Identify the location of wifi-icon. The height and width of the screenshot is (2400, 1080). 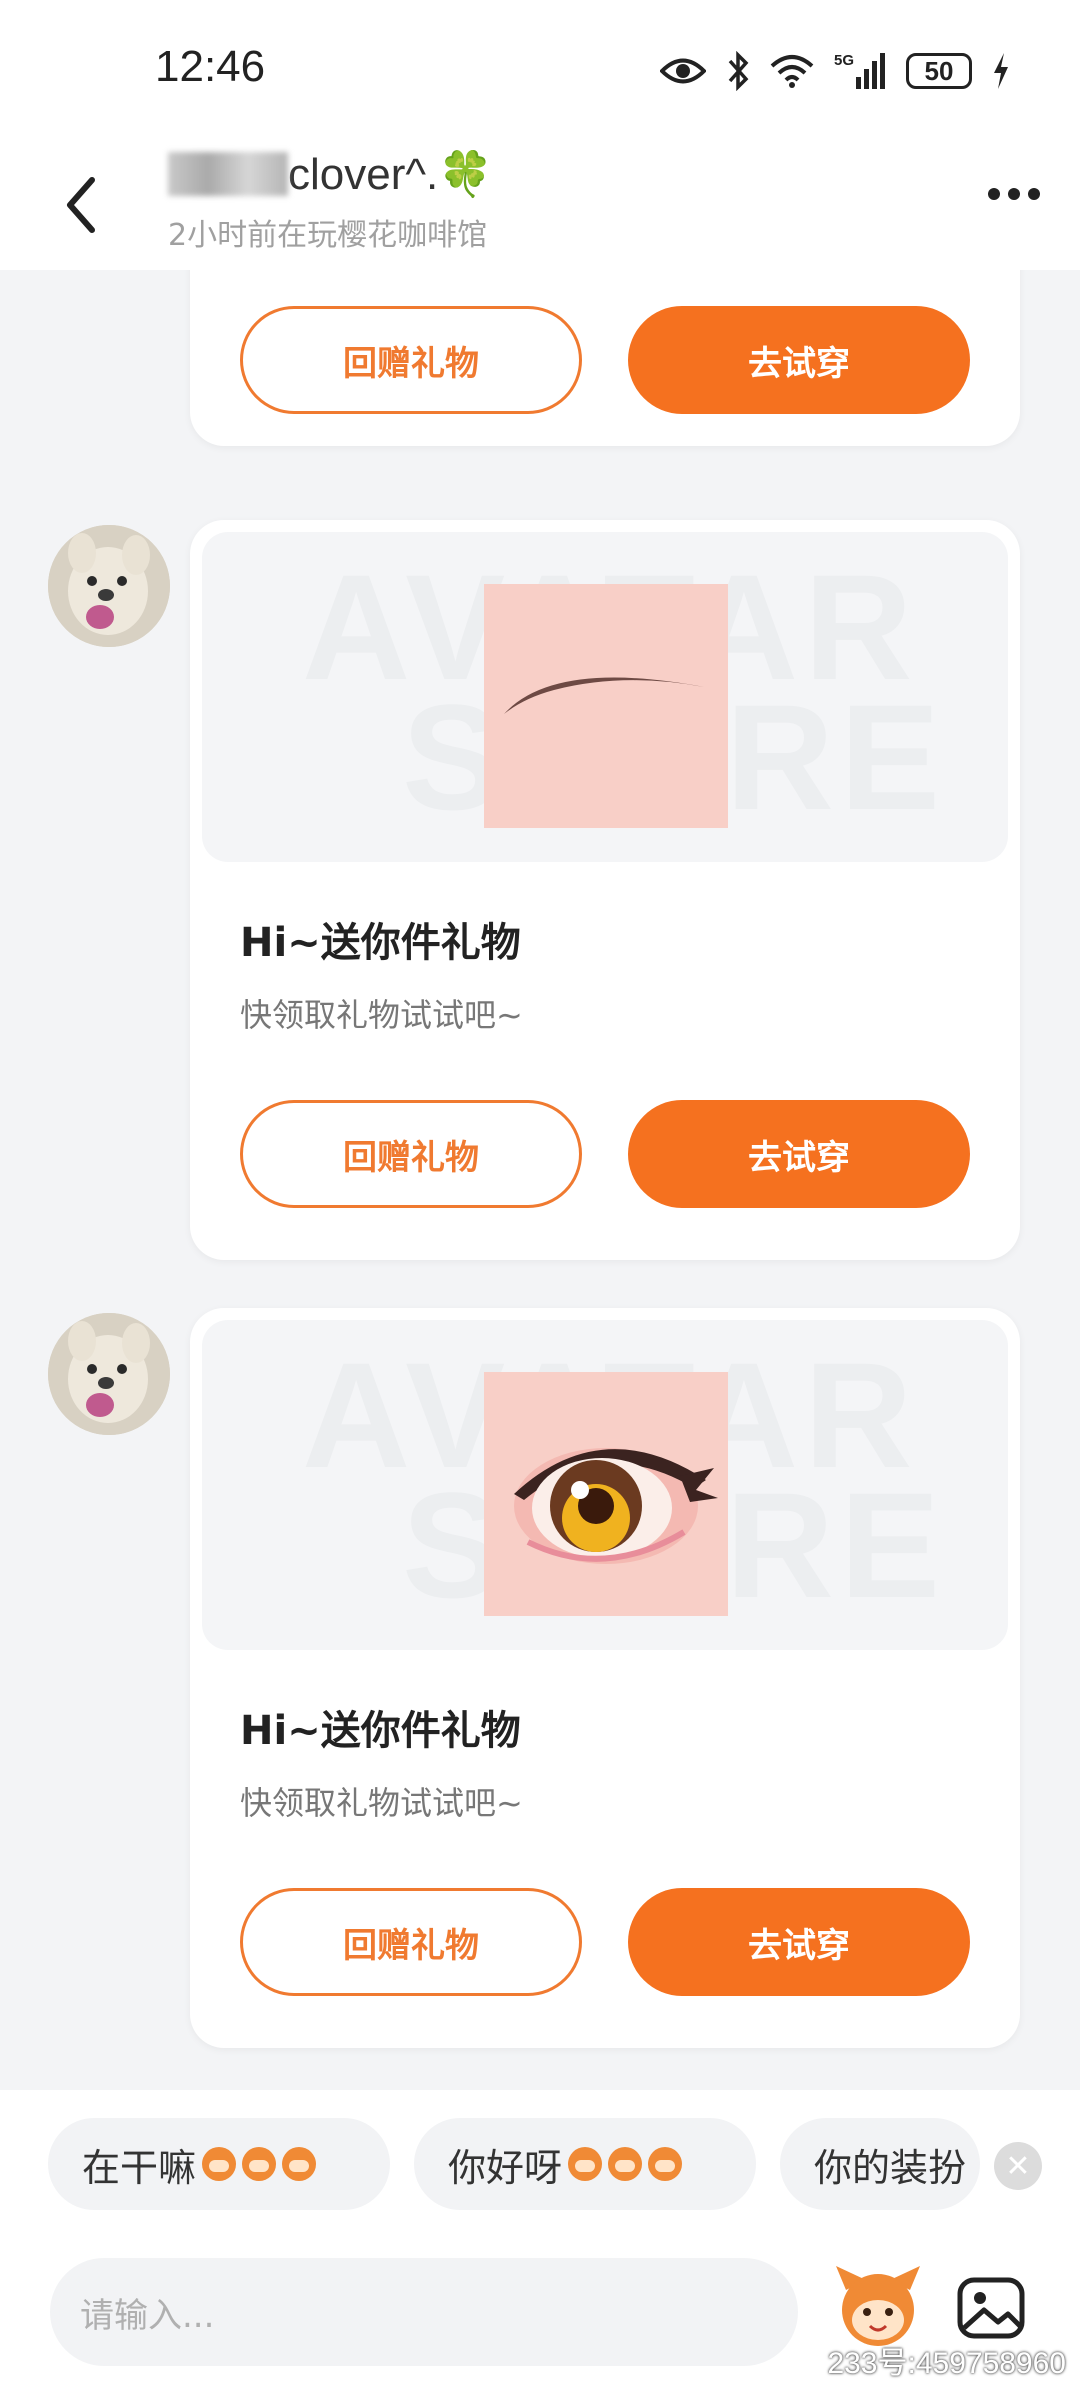
(792, 71).